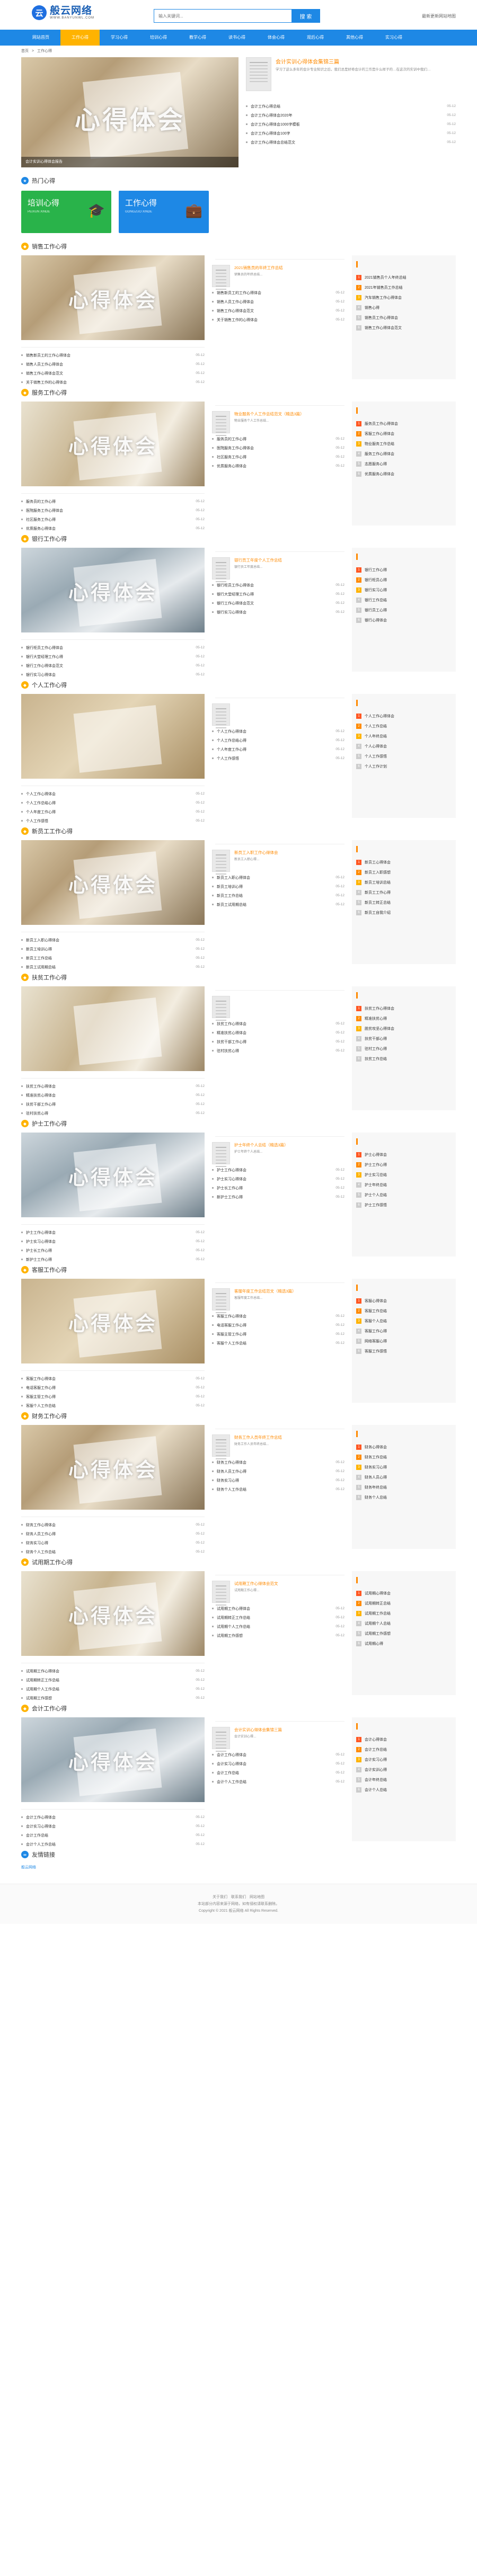  What do you see at coordinates (378, 893) in the screenshot?
I see `rank-title: 新员工工作心得` at bounding box center [378, 893].